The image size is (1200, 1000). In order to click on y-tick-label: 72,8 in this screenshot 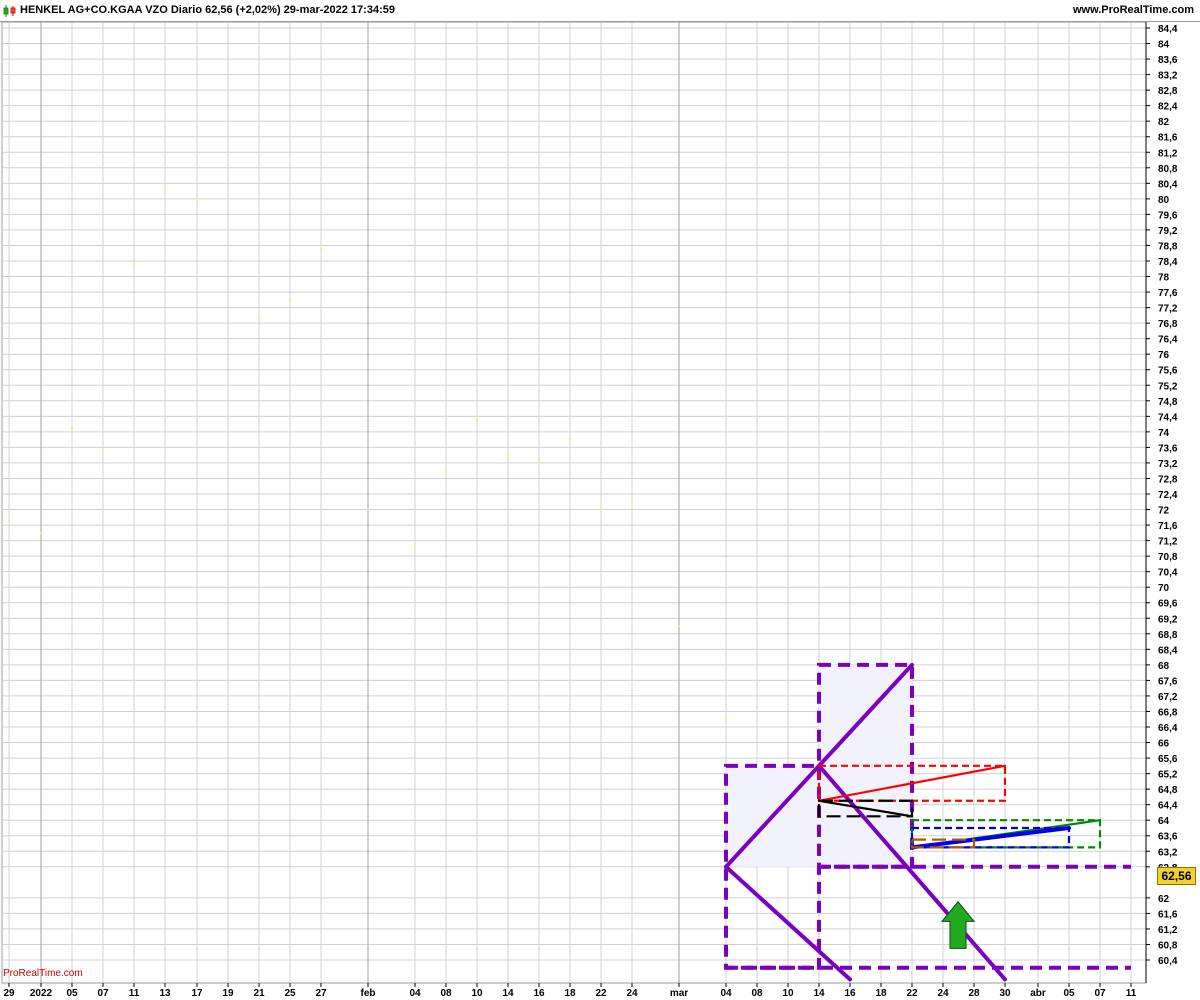, I will do `click(1168, 479)`.